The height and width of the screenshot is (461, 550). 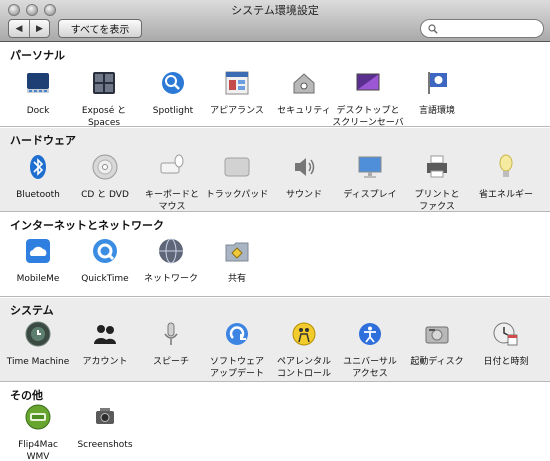 What do you see at coordinates (105, 445) in the screenshot?
I see `pane-label: Screenshots` at bounding box center [105, 445].